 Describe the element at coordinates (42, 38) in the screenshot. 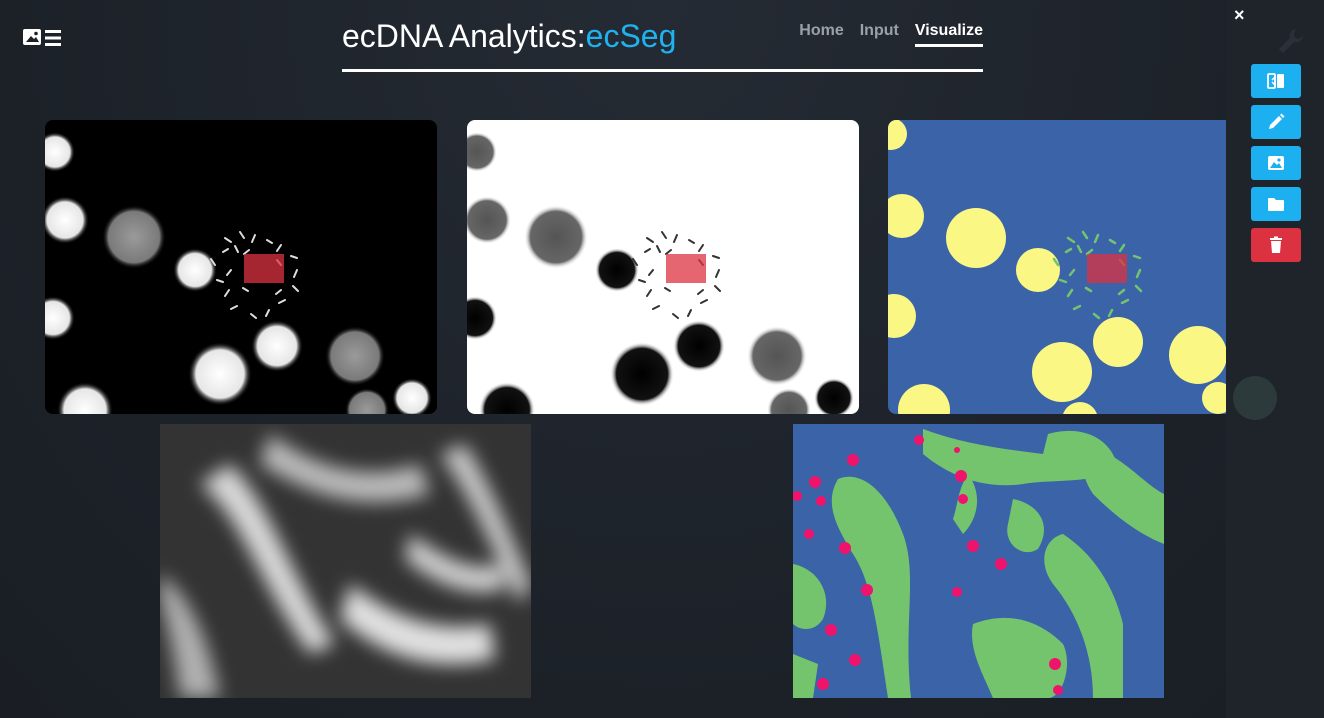

I see `image-list-icon` at that location.